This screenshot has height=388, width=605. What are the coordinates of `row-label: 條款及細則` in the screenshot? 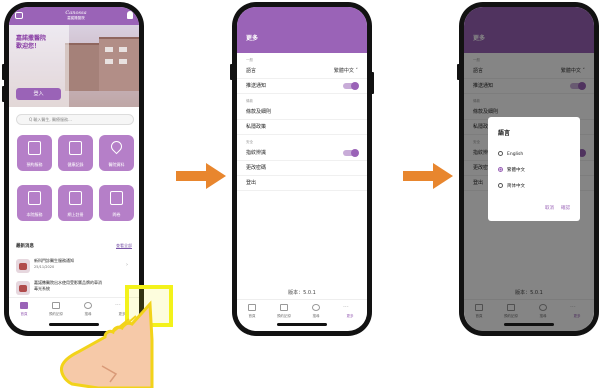 It's located at (259, 112).